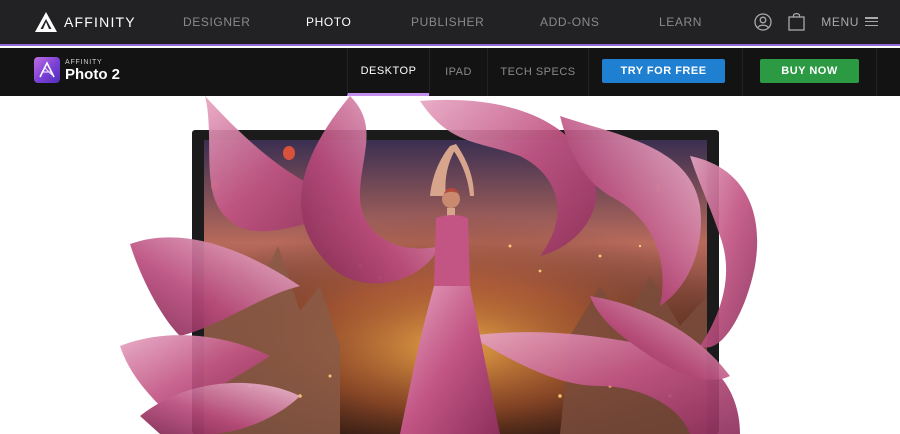 The height and width of the screenshot is (434, 900). I want to click on account-button, so click(763, 21).